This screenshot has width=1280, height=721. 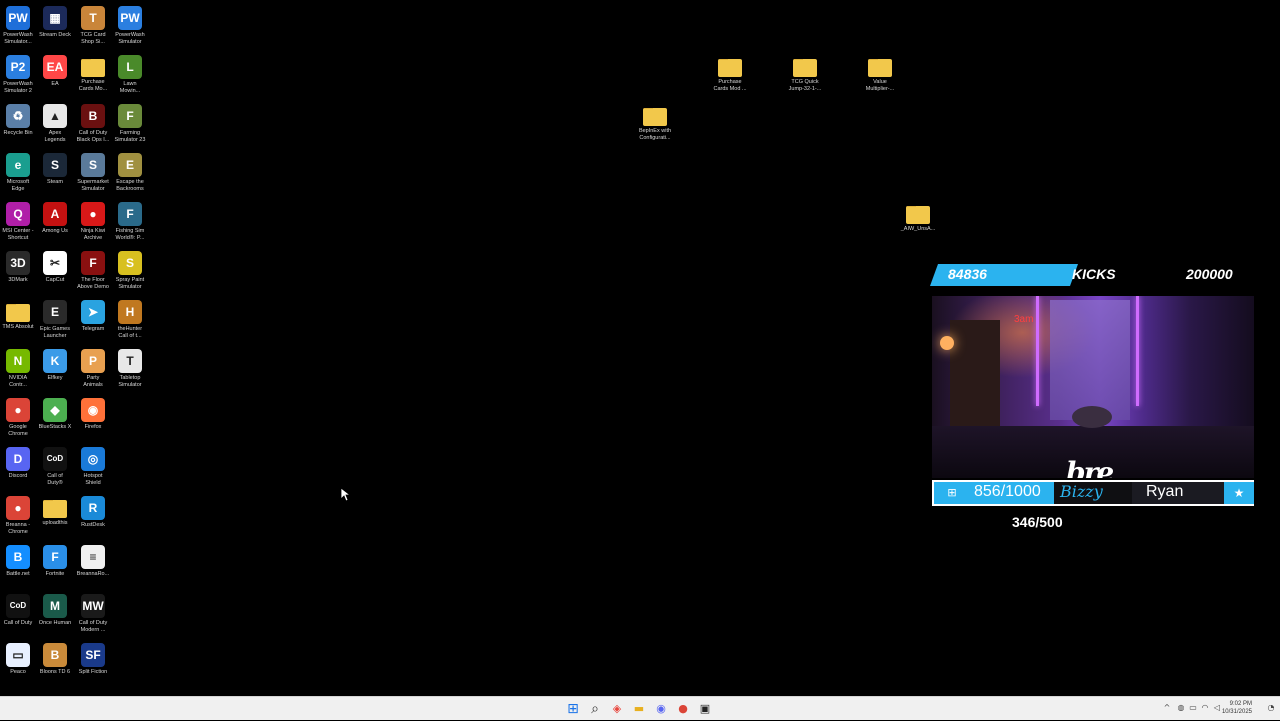 What do you see at coordinates (18, 315) in the screenshot?
I see `desktop-shortcut: TMS Absolut` at bounding box center [18, 315].